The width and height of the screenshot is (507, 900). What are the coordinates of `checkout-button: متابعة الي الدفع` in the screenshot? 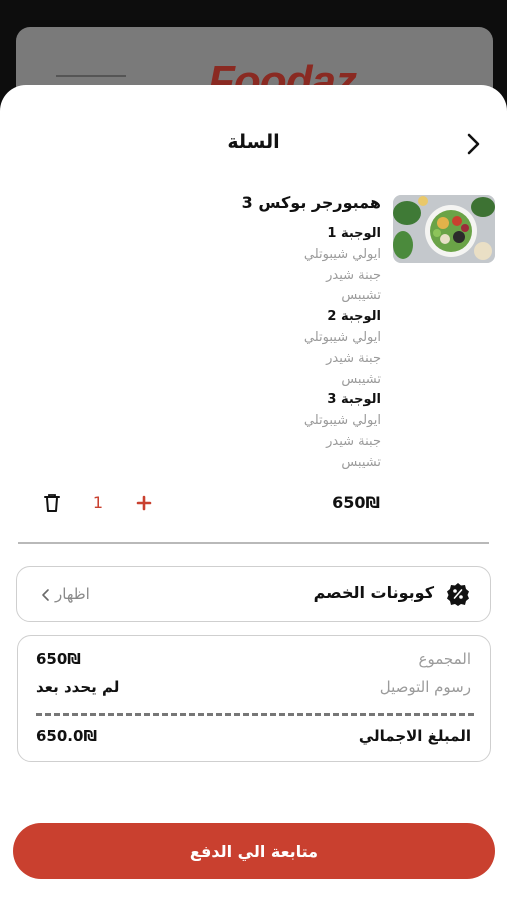 It's located at (254, 851).